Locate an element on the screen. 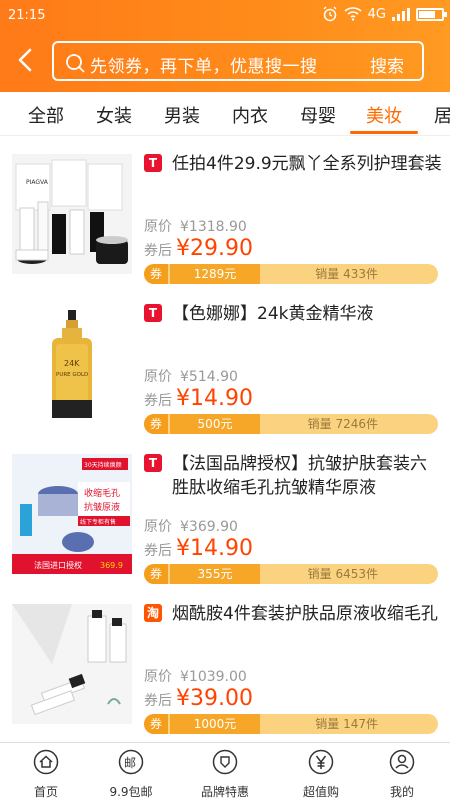  promo-text-2: 抗皱原液 is located at coordinates (102, 507).